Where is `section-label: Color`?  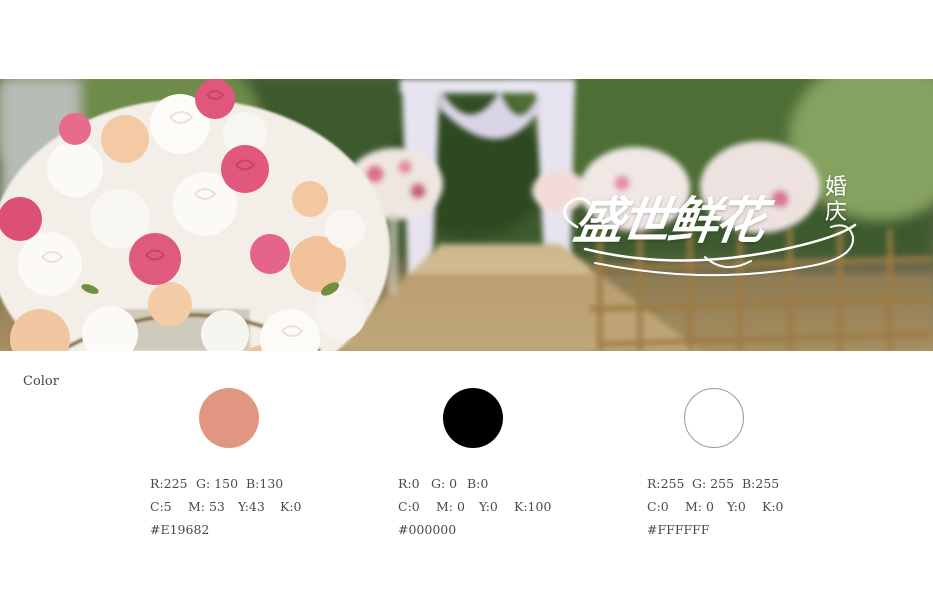 section-label: Color is located at coordinates (41, 381).